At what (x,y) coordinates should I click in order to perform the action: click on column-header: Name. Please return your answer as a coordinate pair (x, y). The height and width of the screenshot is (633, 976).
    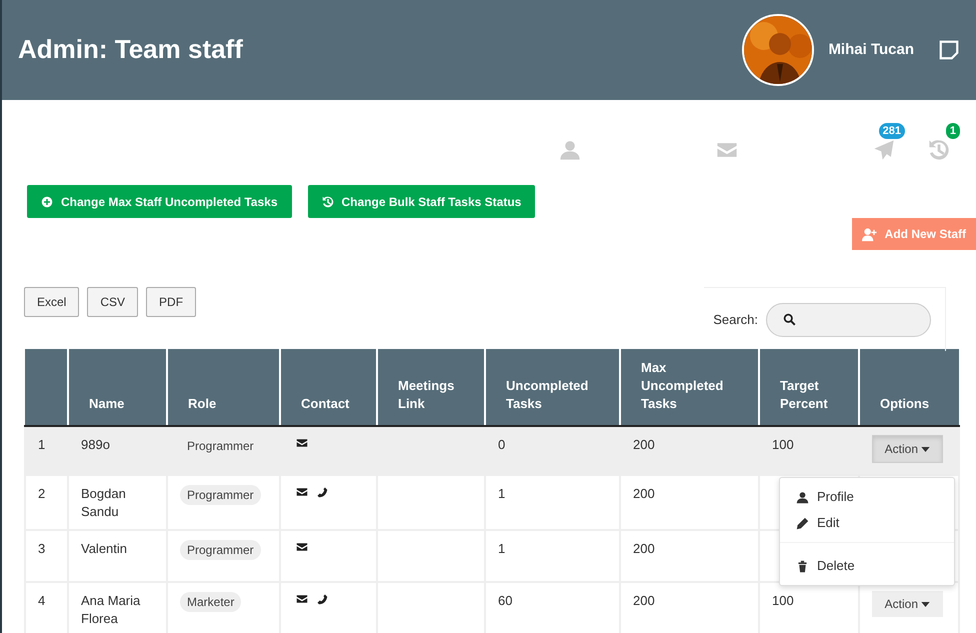
    Looking at the image, I should click on (121, 404).